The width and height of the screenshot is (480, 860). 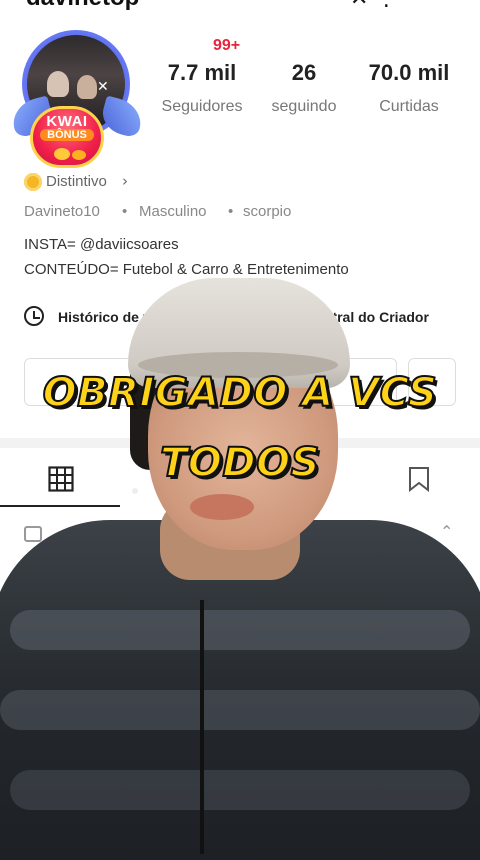 What do you see at coordinates (135, 491) in the screenshot?
I see `earring` at bounding box center [135, 491].